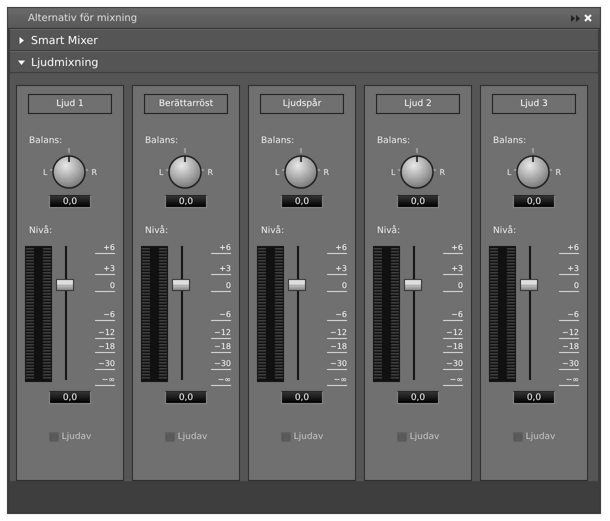  What do you see at coordinates (83, 18) in the screenshot?
I see `window-title: Alternativ för mixning` at bounding box center [83, 18].